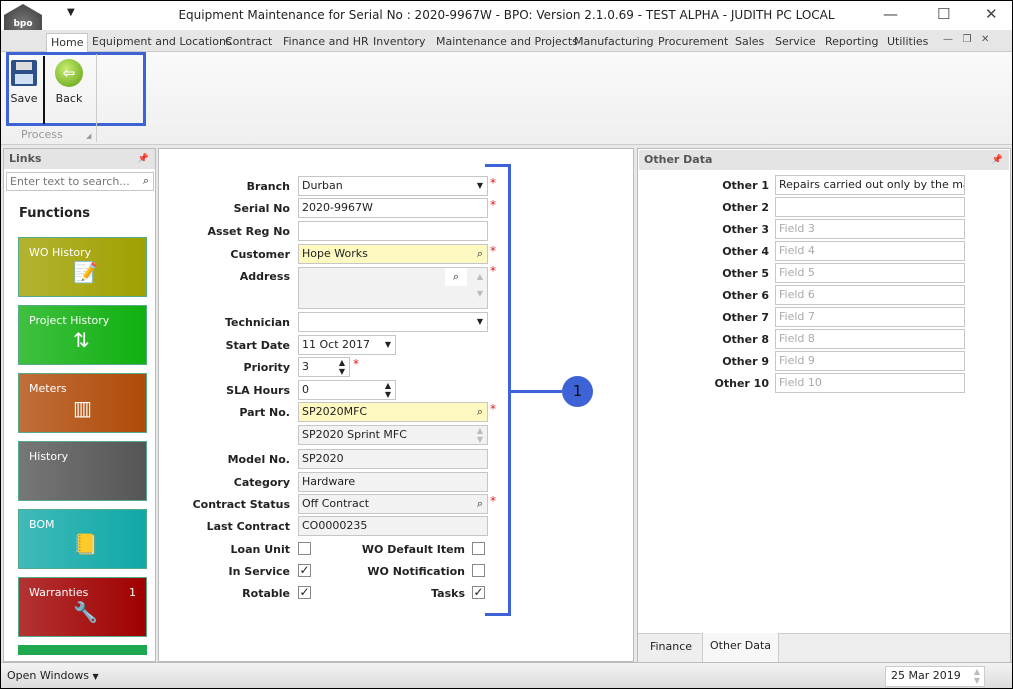 The width and height of the screenshot is (1013, 689). What do you see at coordinates (393, 231) in the screenshot?
I see `asset-reg-no-field` at bounding box center [393, 231].